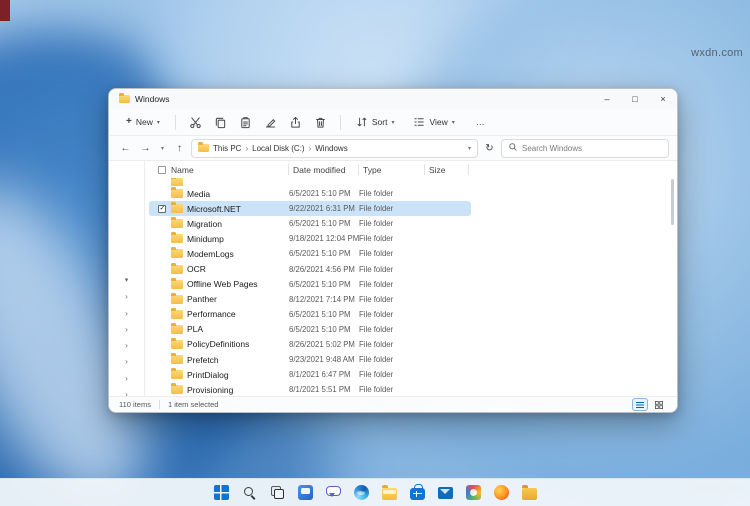  What do you see at coordinates (143, 122) in the screenshot?
I see `new-button: + New ▾` at bounding box center [143, 122].